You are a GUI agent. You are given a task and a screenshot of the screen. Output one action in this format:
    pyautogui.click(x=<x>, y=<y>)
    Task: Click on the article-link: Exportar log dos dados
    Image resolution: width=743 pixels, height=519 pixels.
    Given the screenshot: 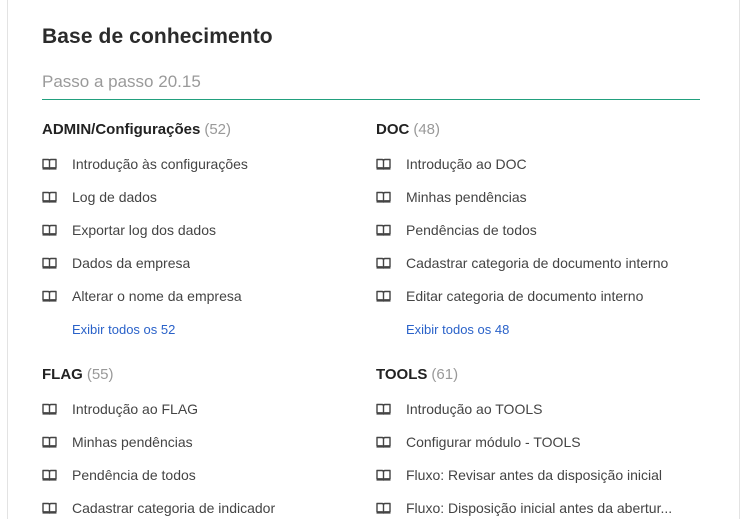 What is the action you would take?
    pyautogui.click(x=144, y=230)
    